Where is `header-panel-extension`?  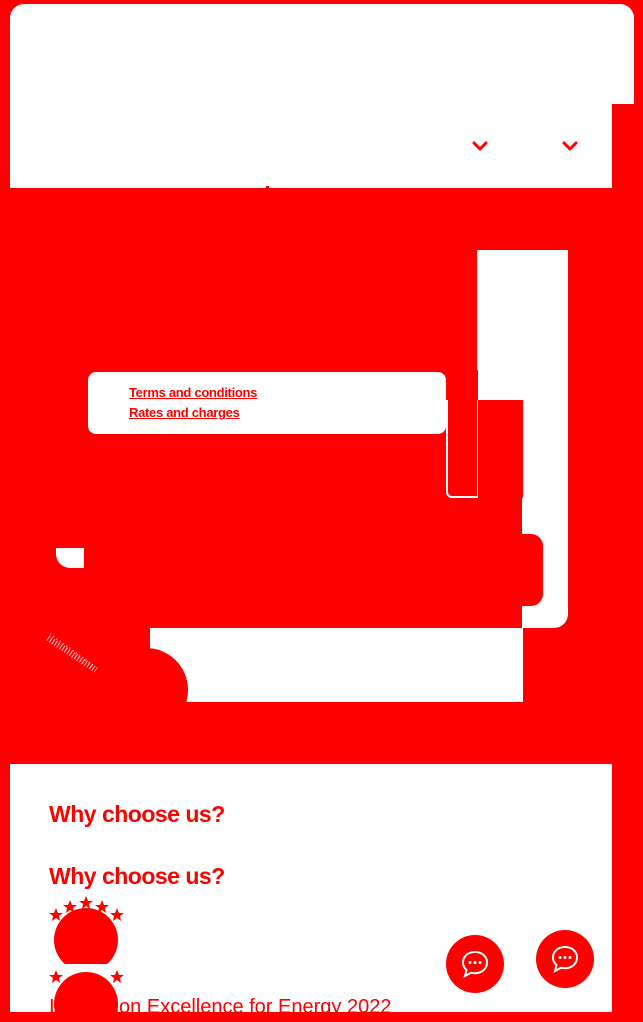
header-panel-extension is located at coordinates (311, 144).